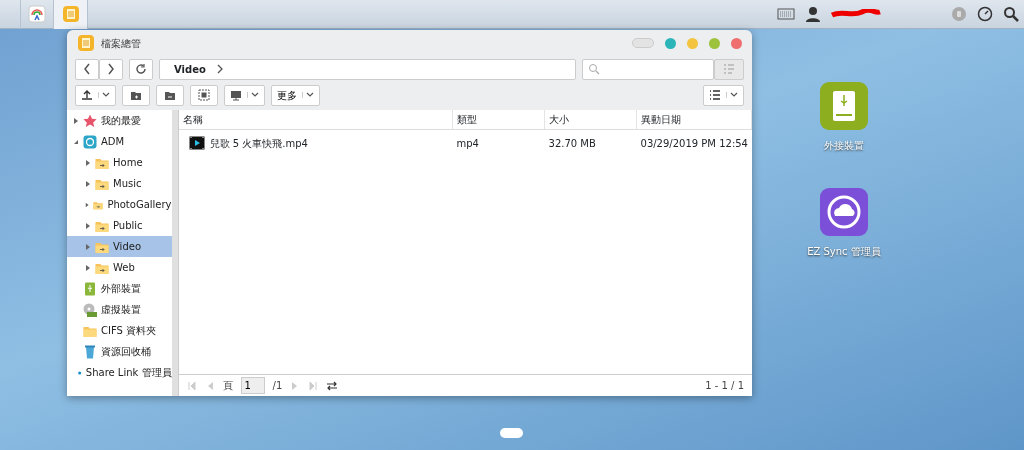 The image size is (1024, 450). What do you see at coordinates (236, 95) in the screenshot?
I see `monitor-icon` at bounding box center [236, 95].